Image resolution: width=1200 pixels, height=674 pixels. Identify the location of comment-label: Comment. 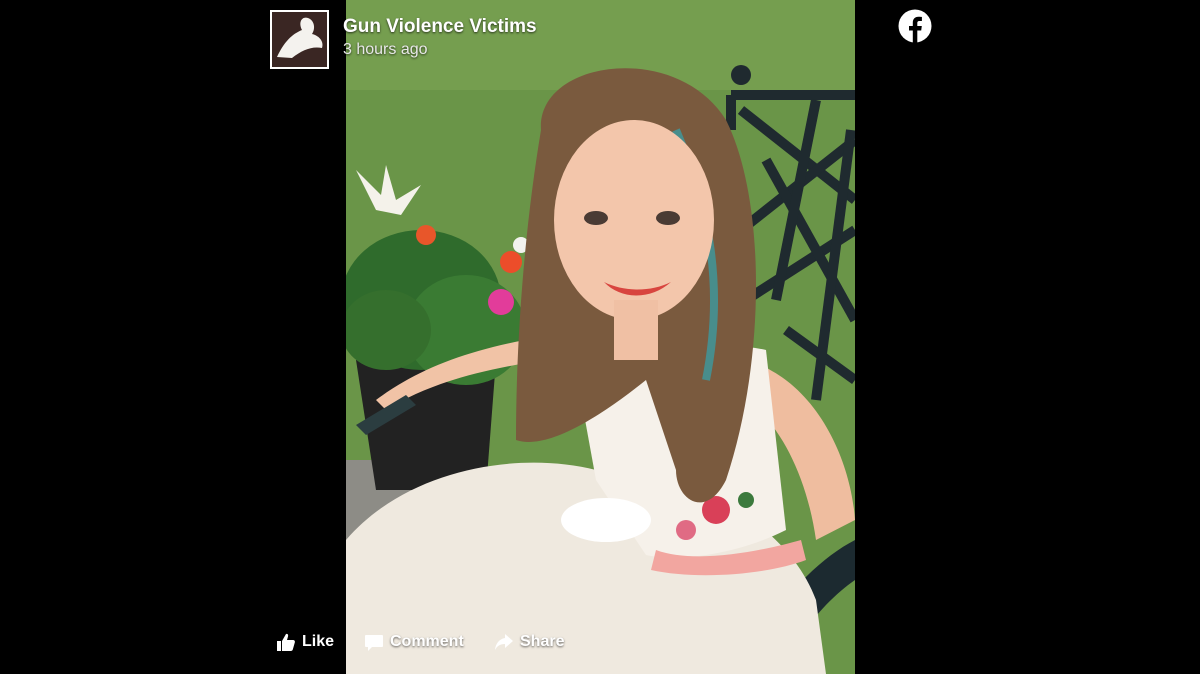
(427, 641).